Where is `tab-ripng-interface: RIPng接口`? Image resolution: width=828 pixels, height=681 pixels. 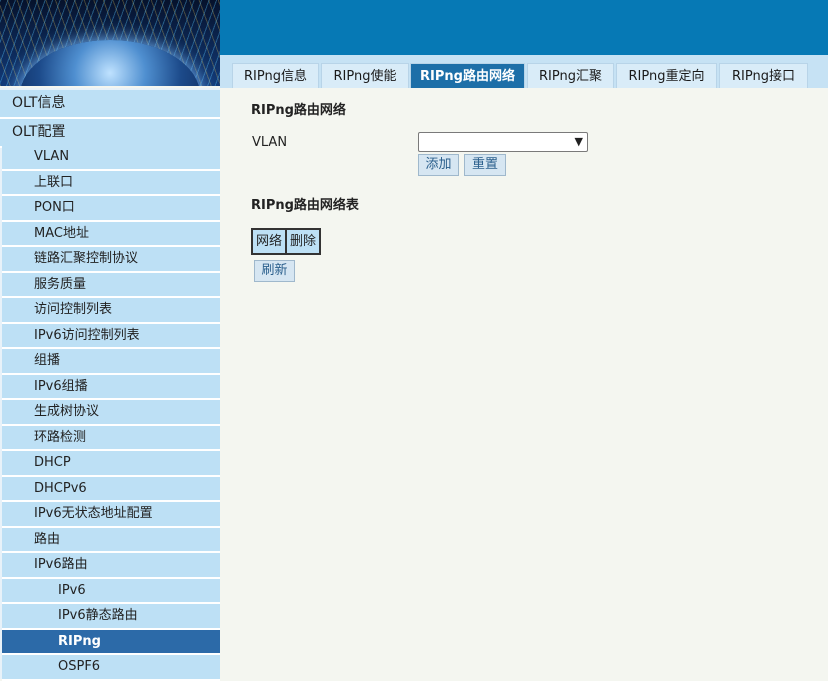 tab-ripng-interface: RIPng接口 is located at coordinates (763, 75).